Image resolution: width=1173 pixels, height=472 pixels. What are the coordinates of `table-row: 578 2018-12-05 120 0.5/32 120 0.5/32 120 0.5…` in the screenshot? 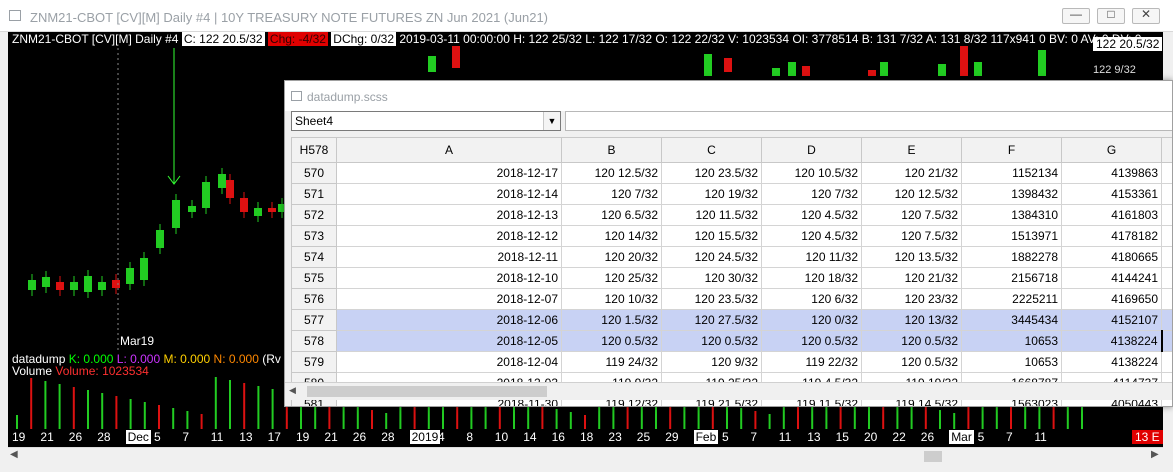 It's located at (731, 341).